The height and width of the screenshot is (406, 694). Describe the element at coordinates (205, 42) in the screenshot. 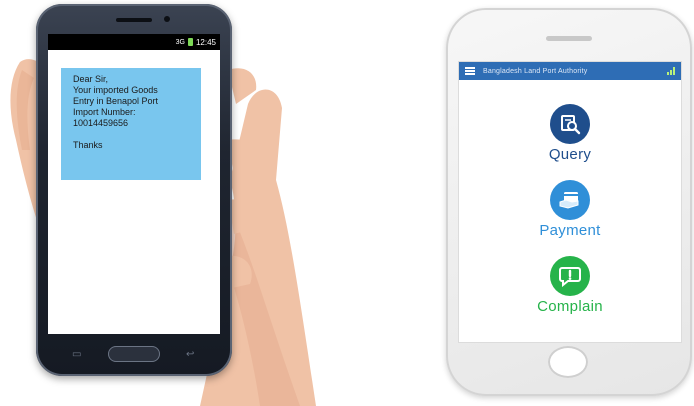

I see `status-time: 12:45` at that location.